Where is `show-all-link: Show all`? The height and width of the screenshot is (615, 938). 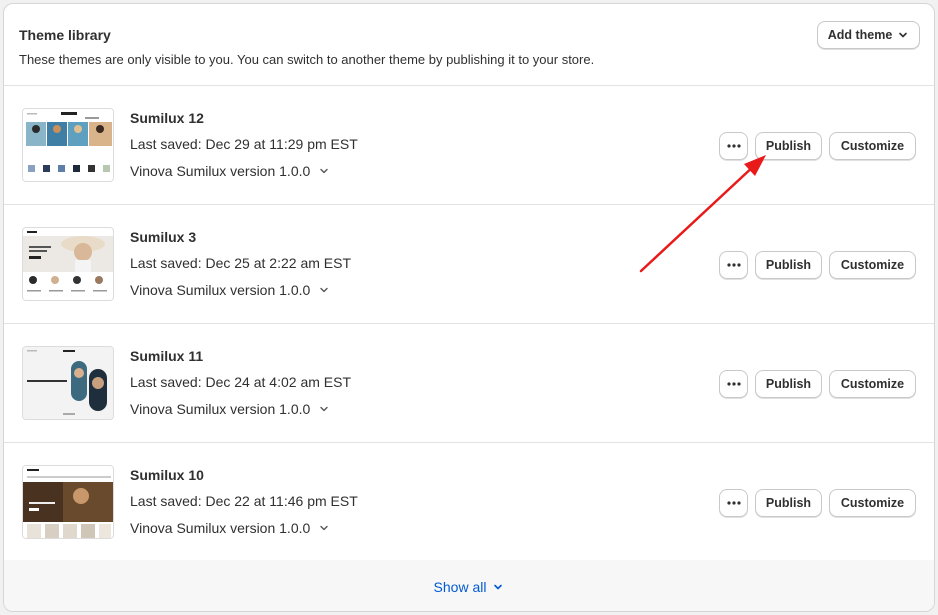 show-all-link: Show all is located at coordinates (469, 587).